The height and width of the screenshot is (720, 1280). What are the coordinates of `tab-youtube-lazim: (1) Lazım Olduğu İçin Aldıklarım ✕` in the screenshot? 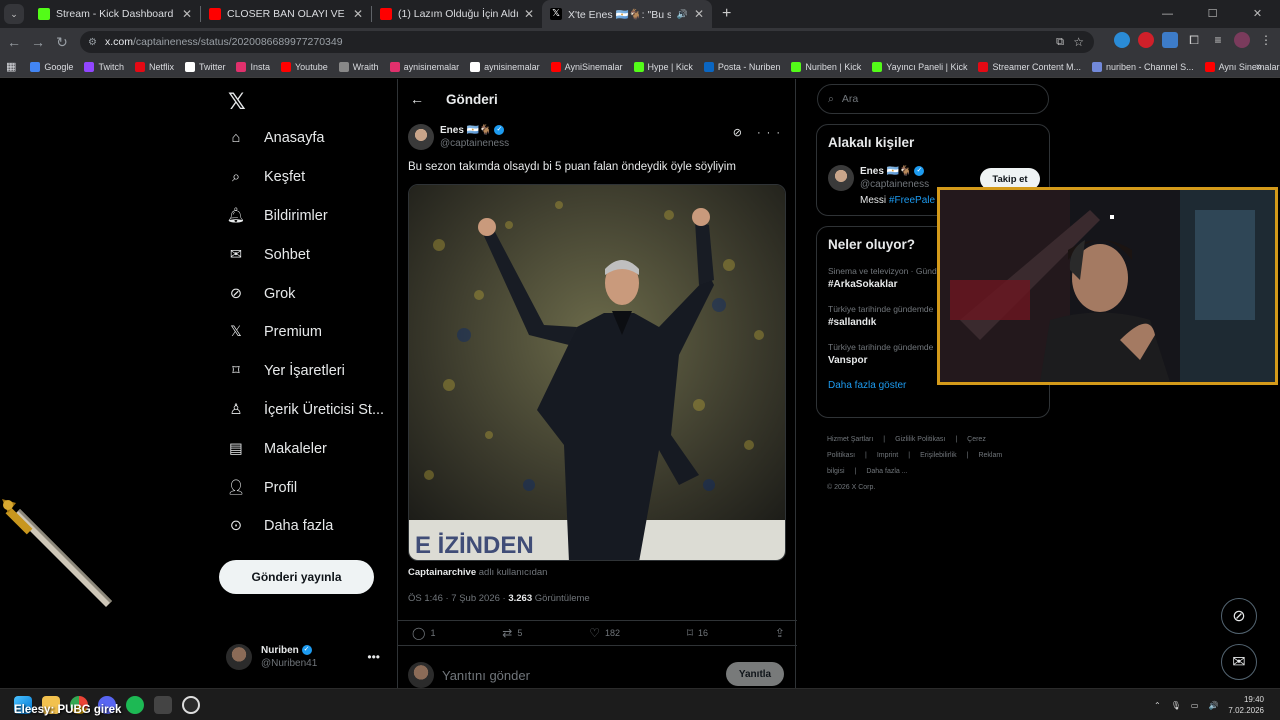 It's located at (457, 14).